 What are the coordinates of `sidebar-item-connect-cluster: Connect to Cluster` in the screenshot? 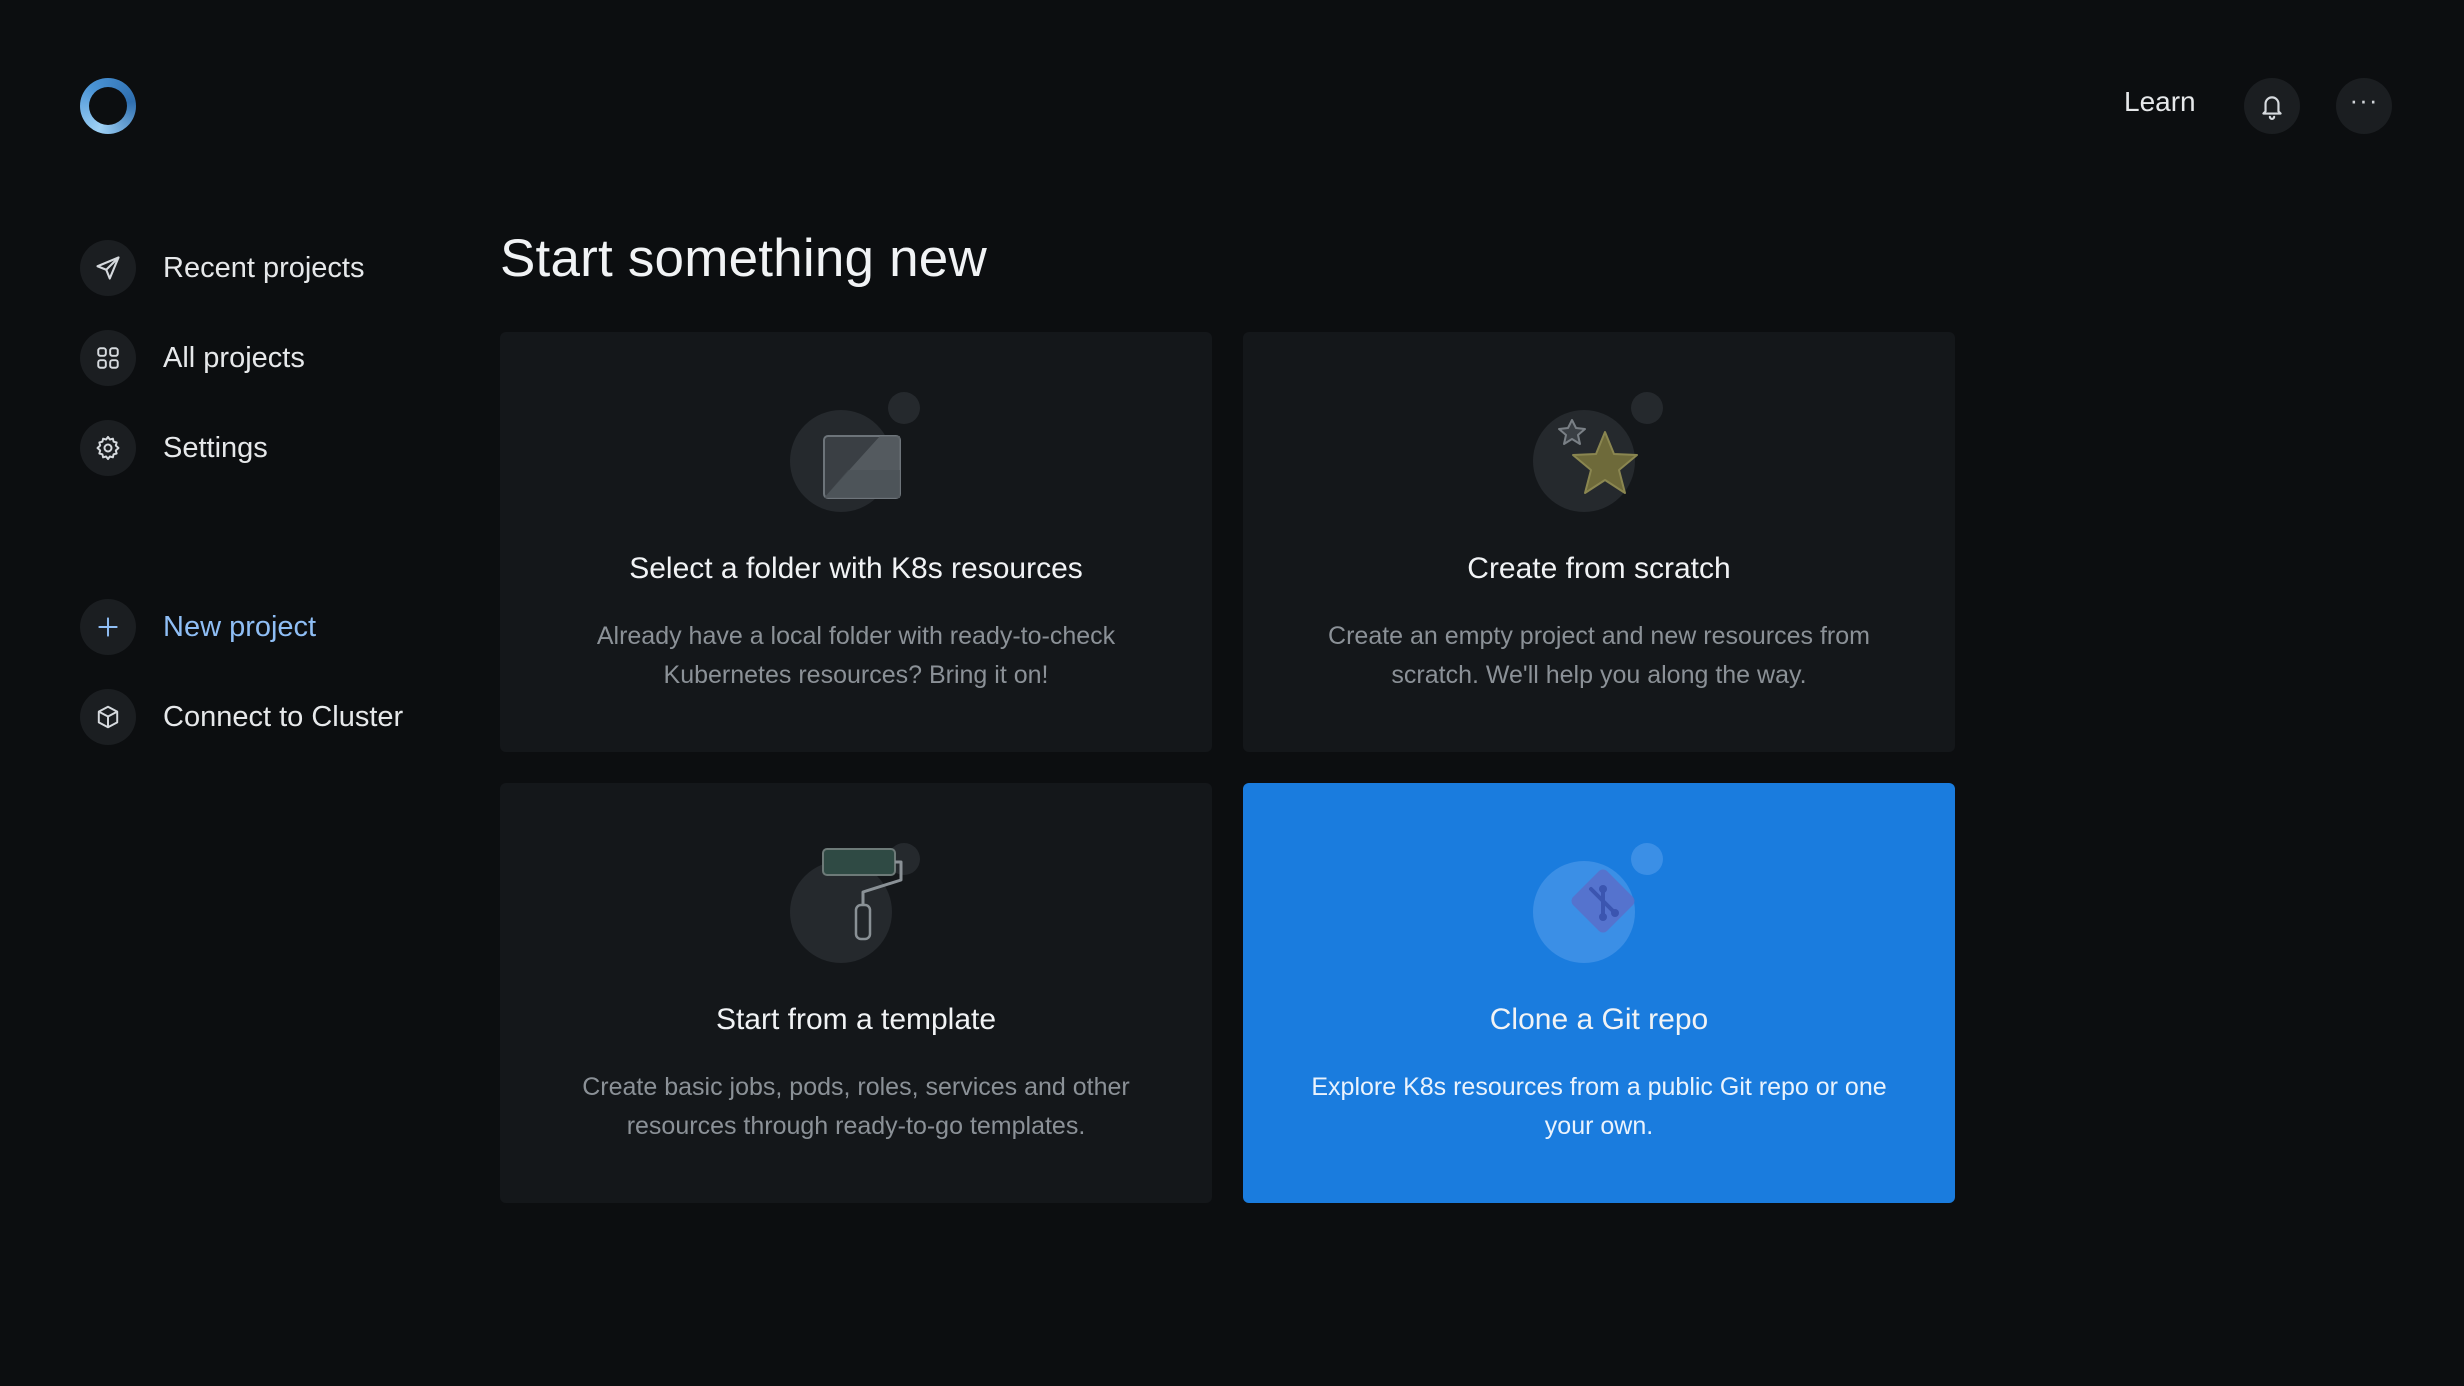 It's located at (241, 717).